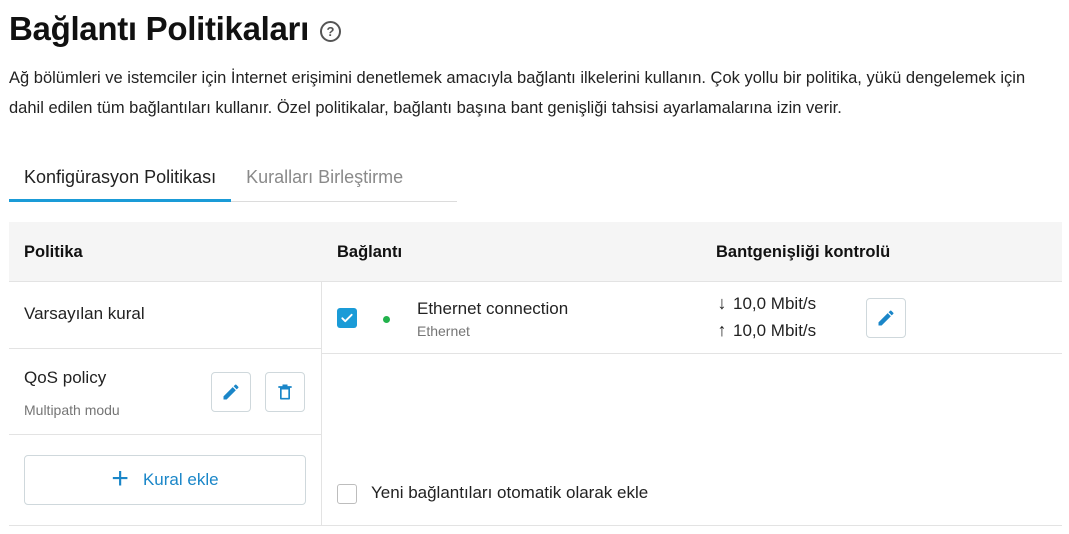 The image size is (1069, 534). Describe the element at coordinates (722, 303) in the screenshot. I see `arrow-down-icon: ↓` at that location.